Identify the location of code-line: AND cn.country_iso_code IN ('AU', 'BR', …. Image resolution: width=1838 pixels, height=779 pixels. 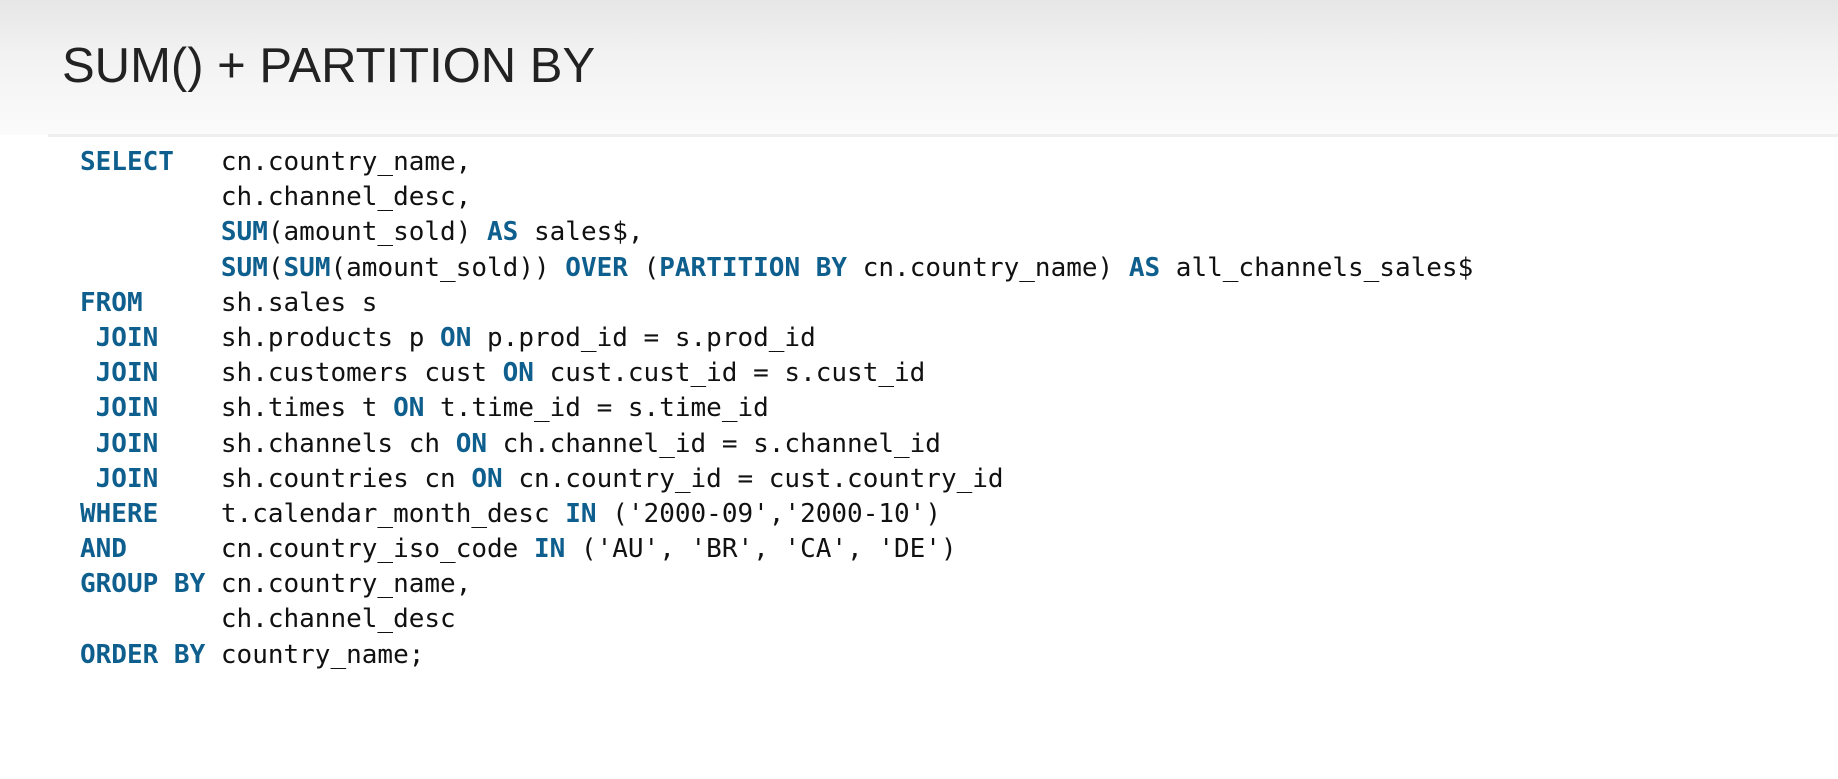
(776, 549).